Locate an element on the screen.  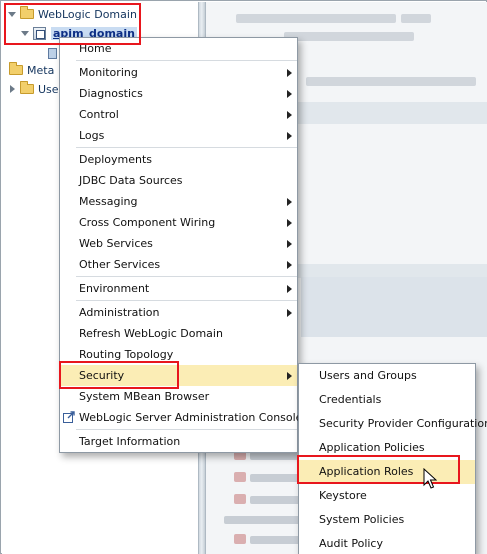
tree-node-label: Meta is located at coordinates (41, 70).